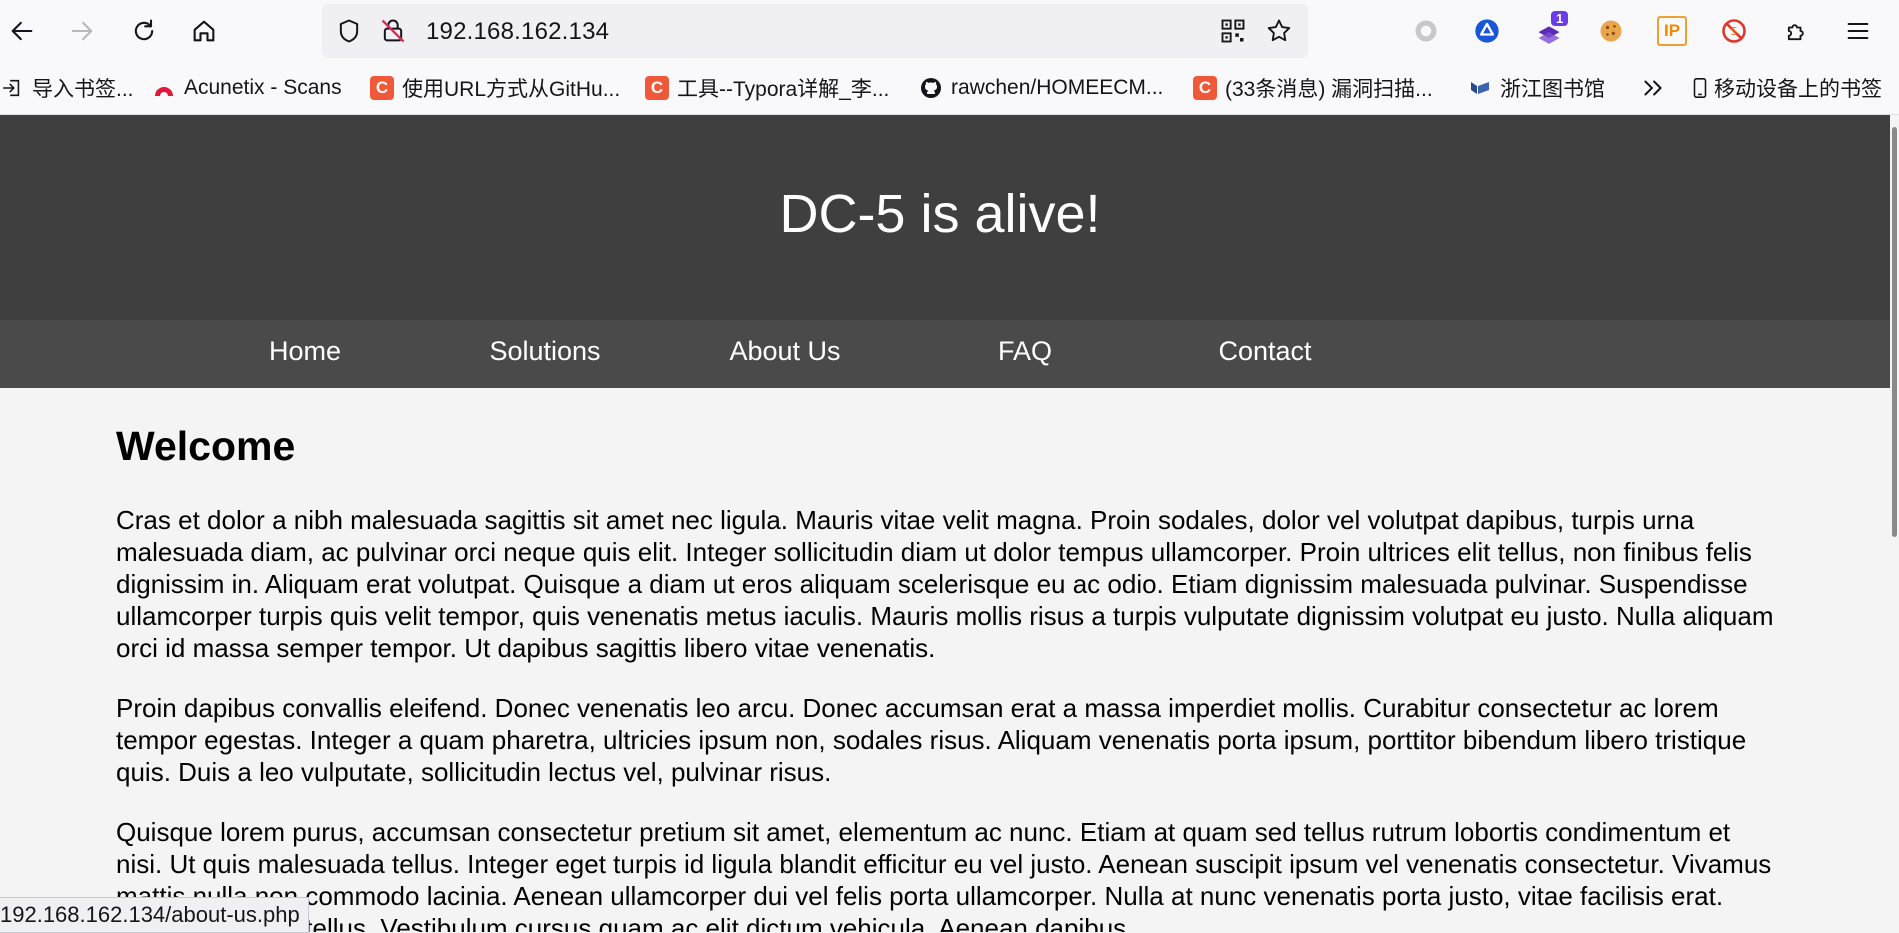 The width and height of the screenshot is (1899, 933). I want to click on nav-faq: FAQ, so click(1025, 351).